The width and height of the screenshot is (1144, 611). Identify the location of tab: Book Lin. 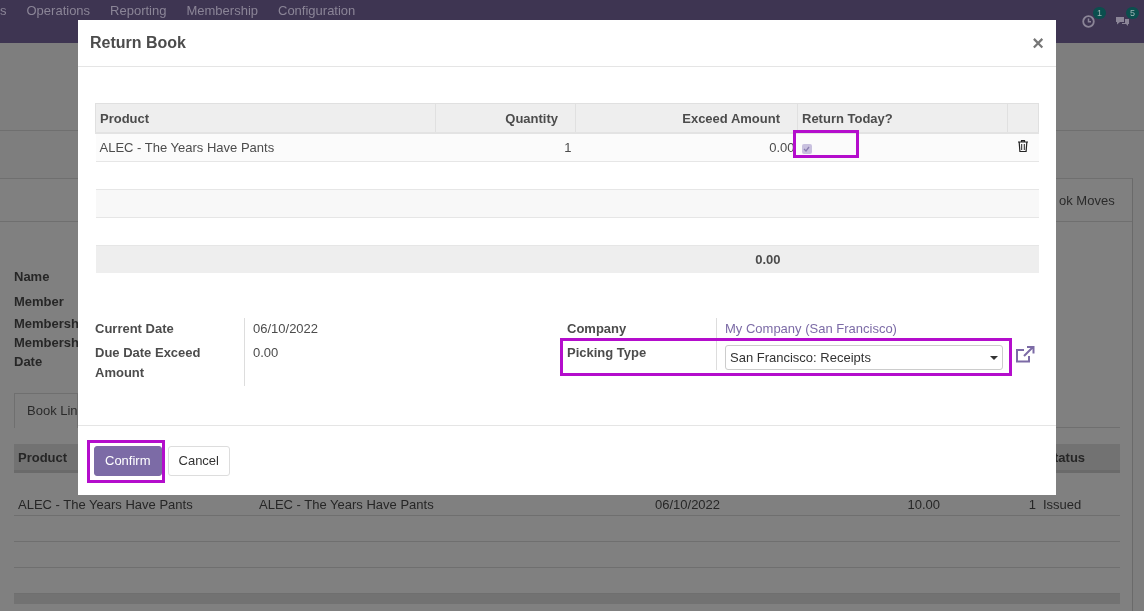
(46, 410).